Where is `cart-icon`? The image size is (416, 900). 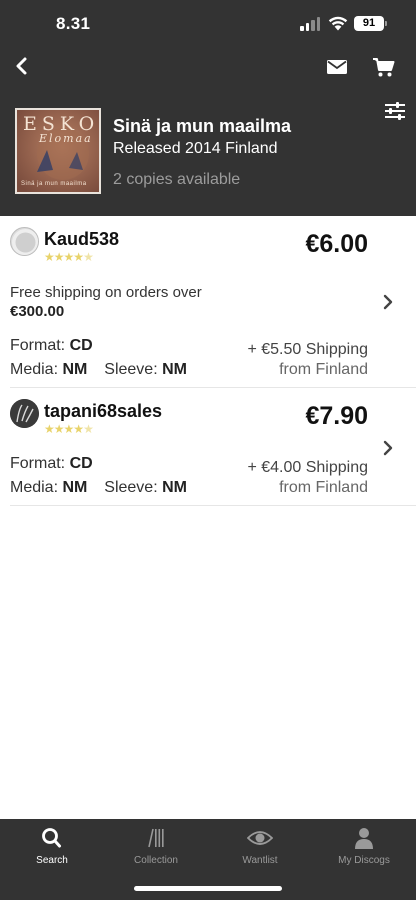
cart-icon is located at coordinates (384, 67).